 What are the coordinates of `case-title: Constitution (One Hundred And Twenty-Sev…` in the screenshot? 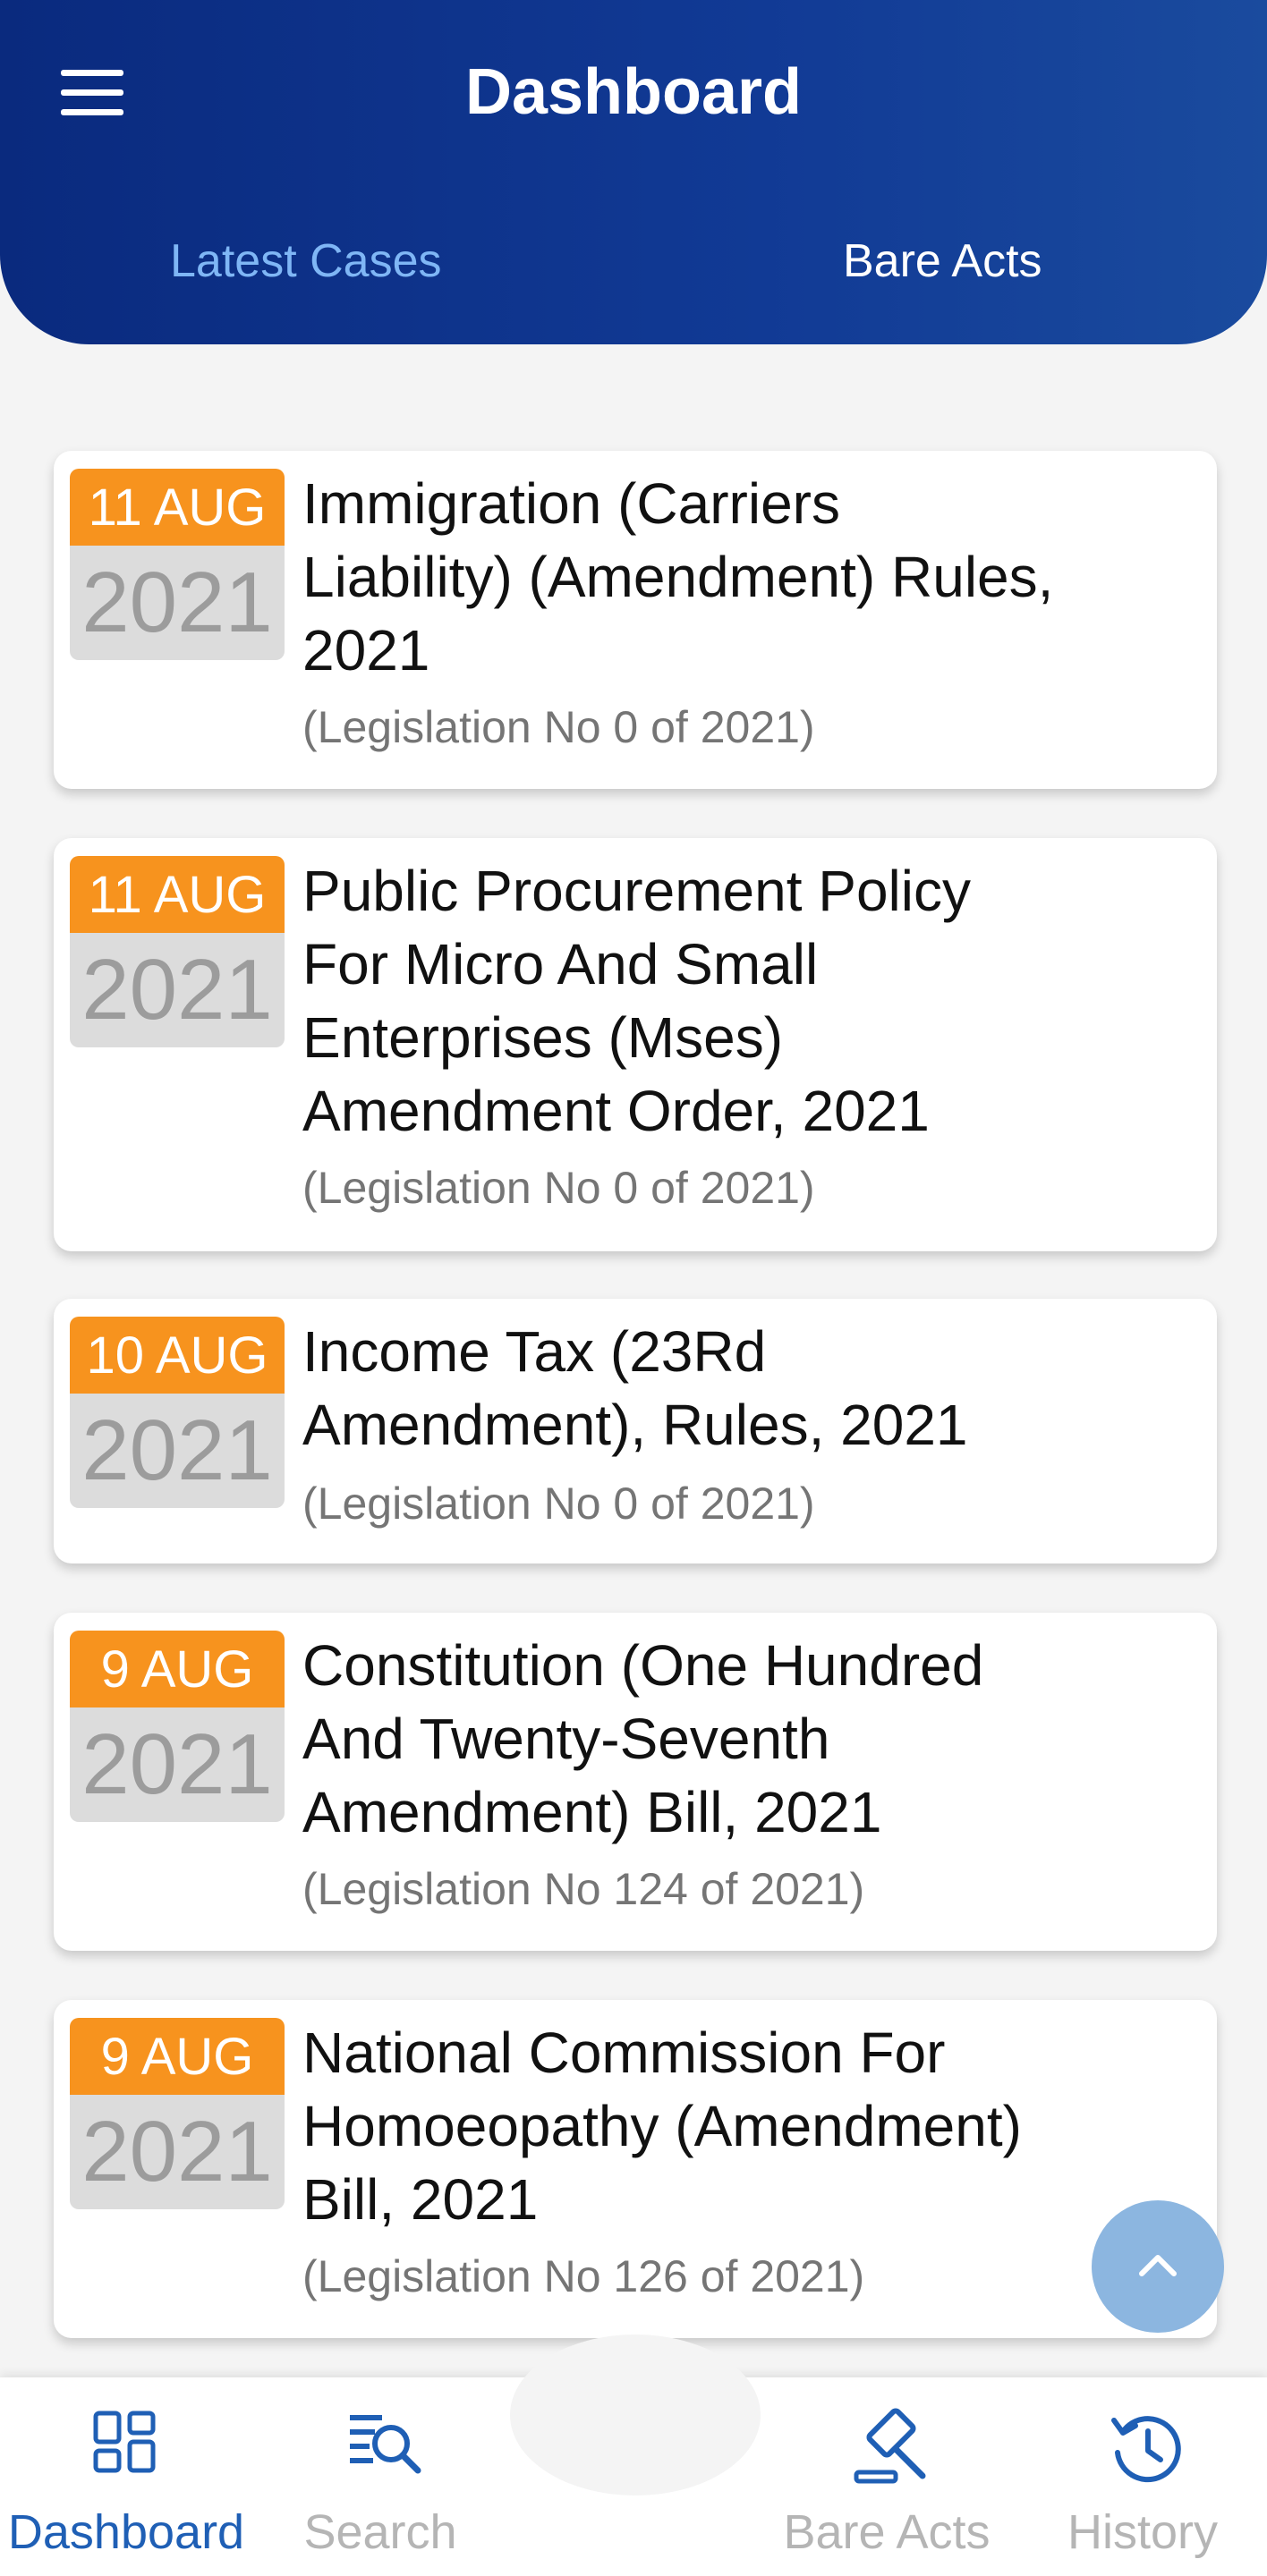 It's located at (749, 1739).